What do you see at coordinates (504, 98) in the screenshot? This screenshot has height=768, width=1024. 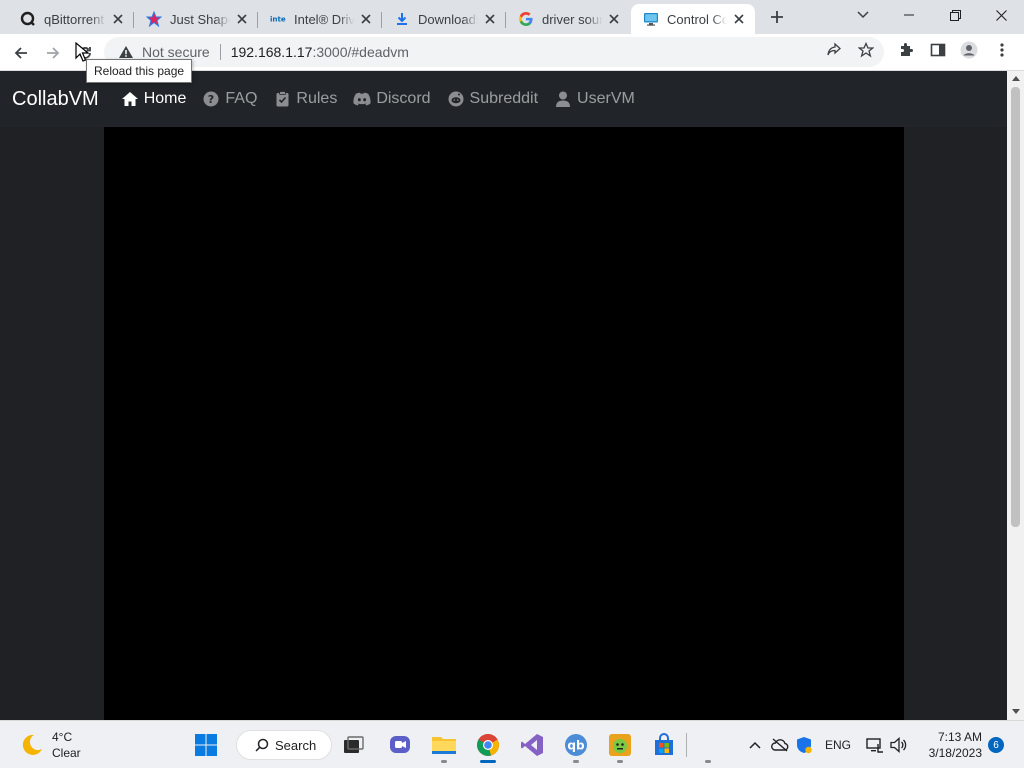 I see `nav-label: Subreddit` at bounding box center [504, 98].